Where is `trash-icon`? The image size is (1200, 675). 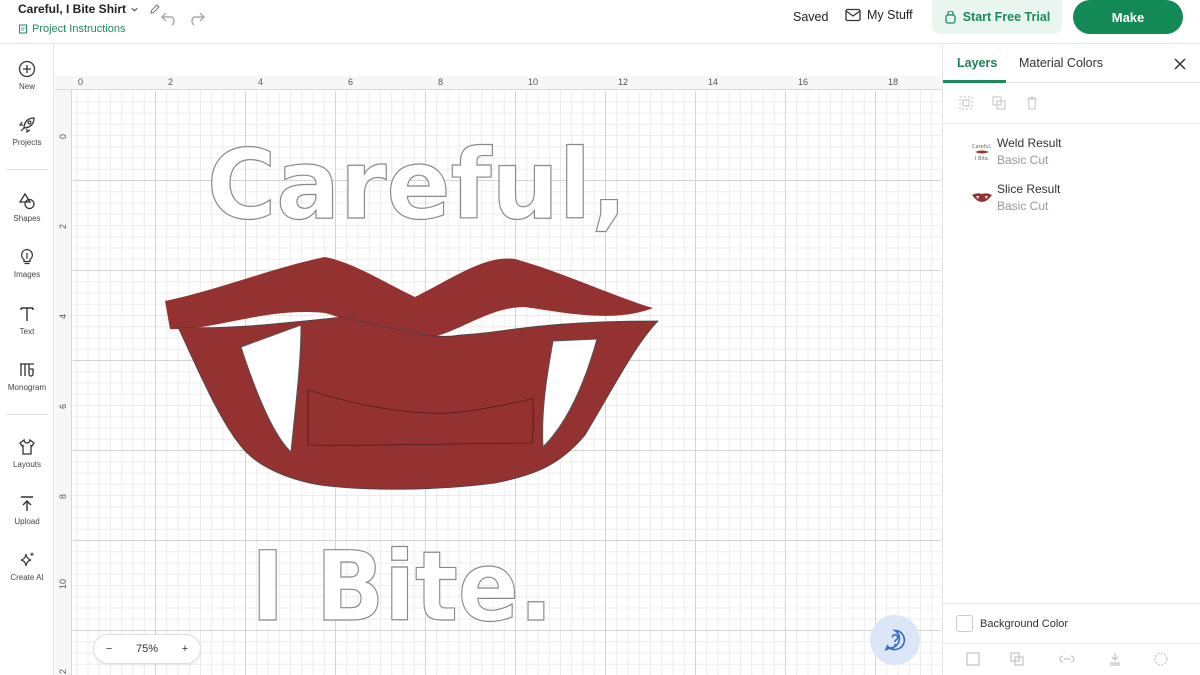
trash-icon is located at coordinates (1032, 103).